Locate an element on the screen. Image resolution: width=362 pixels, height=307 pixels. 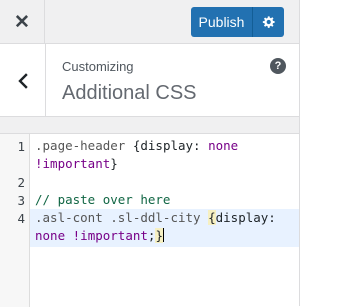
gear-icon is located at coordinates (268, 22).